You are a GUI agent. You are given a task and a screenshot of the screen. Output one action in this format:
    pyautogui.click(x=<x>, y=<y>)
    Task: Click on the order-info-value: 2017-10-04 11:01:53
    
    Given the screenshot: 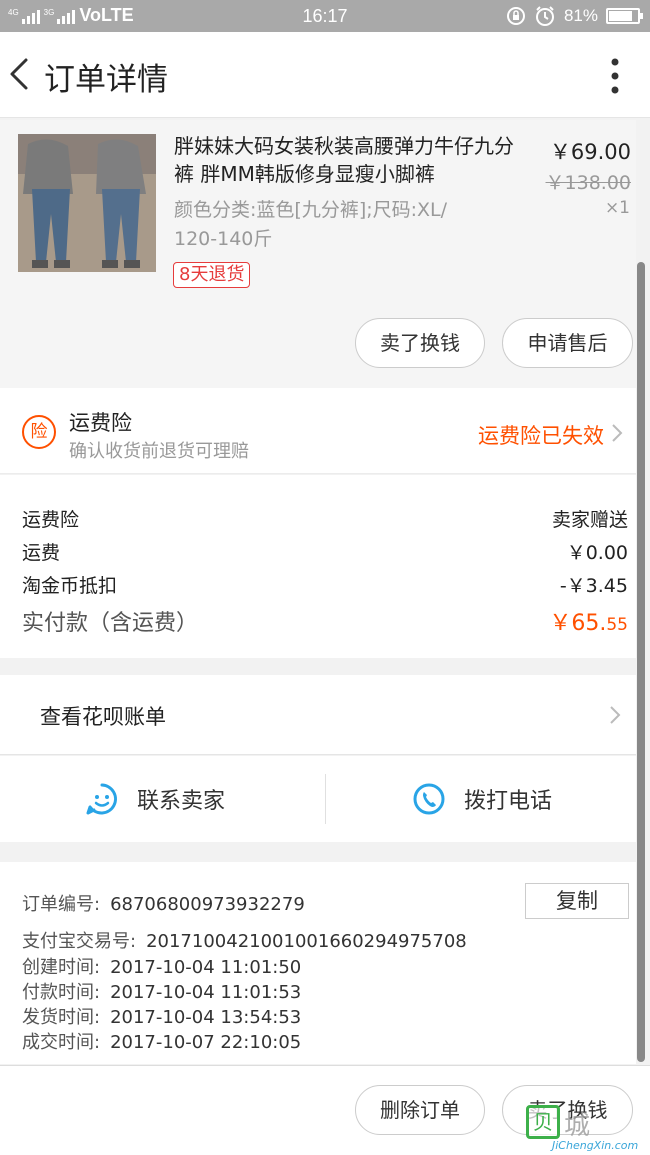 What is the action you would take?
    pyautogui.click(x=206, y=992)
    